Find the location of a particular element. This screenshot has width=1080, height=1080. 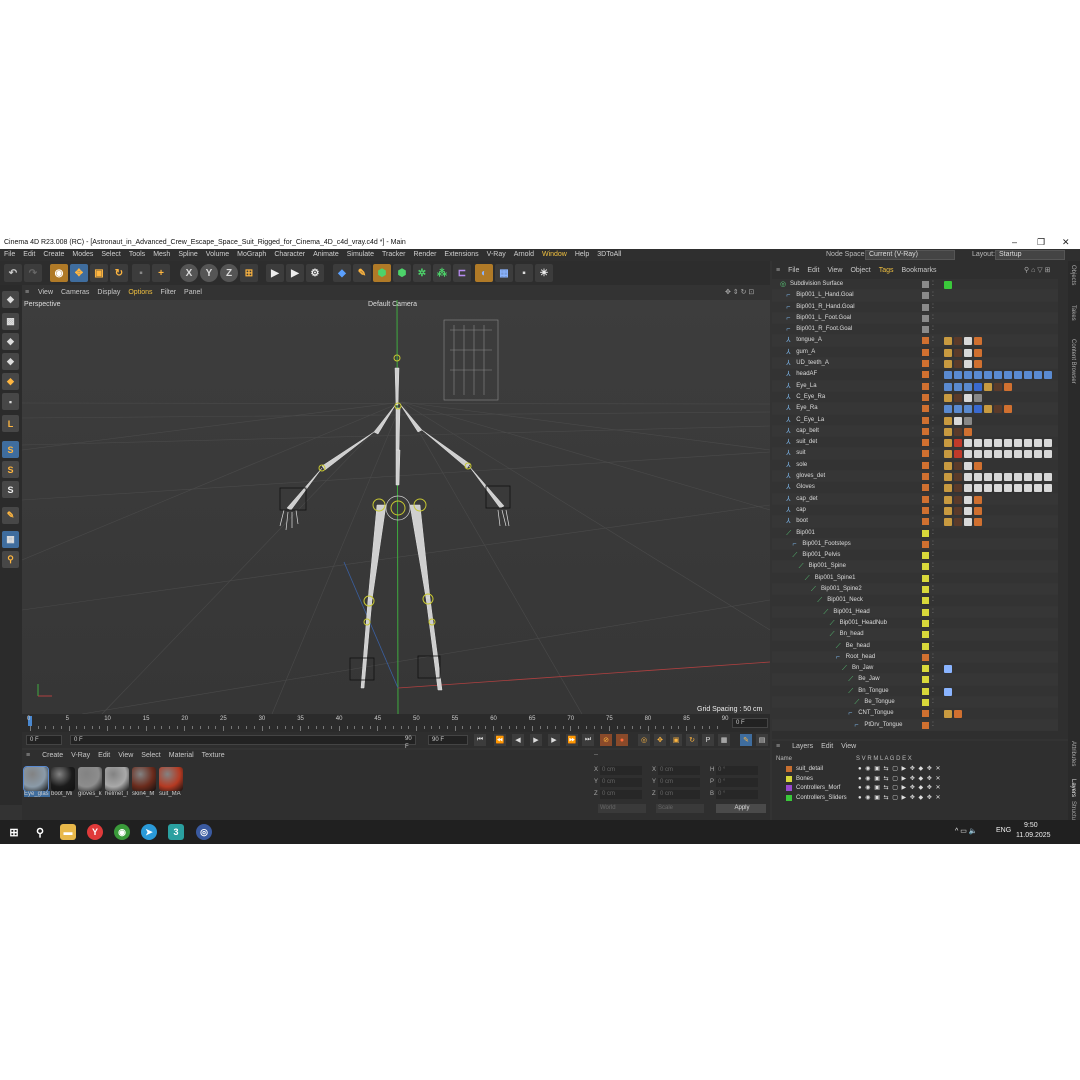

object-name: Eye_Ra is located at coordinates (806, 408).